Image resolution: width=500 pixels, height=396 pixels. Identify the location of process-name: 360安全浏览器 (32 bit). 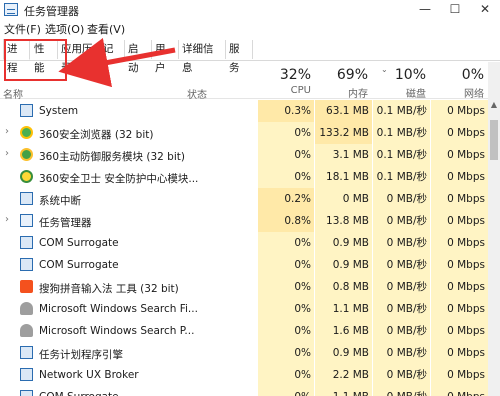
(96, 135).